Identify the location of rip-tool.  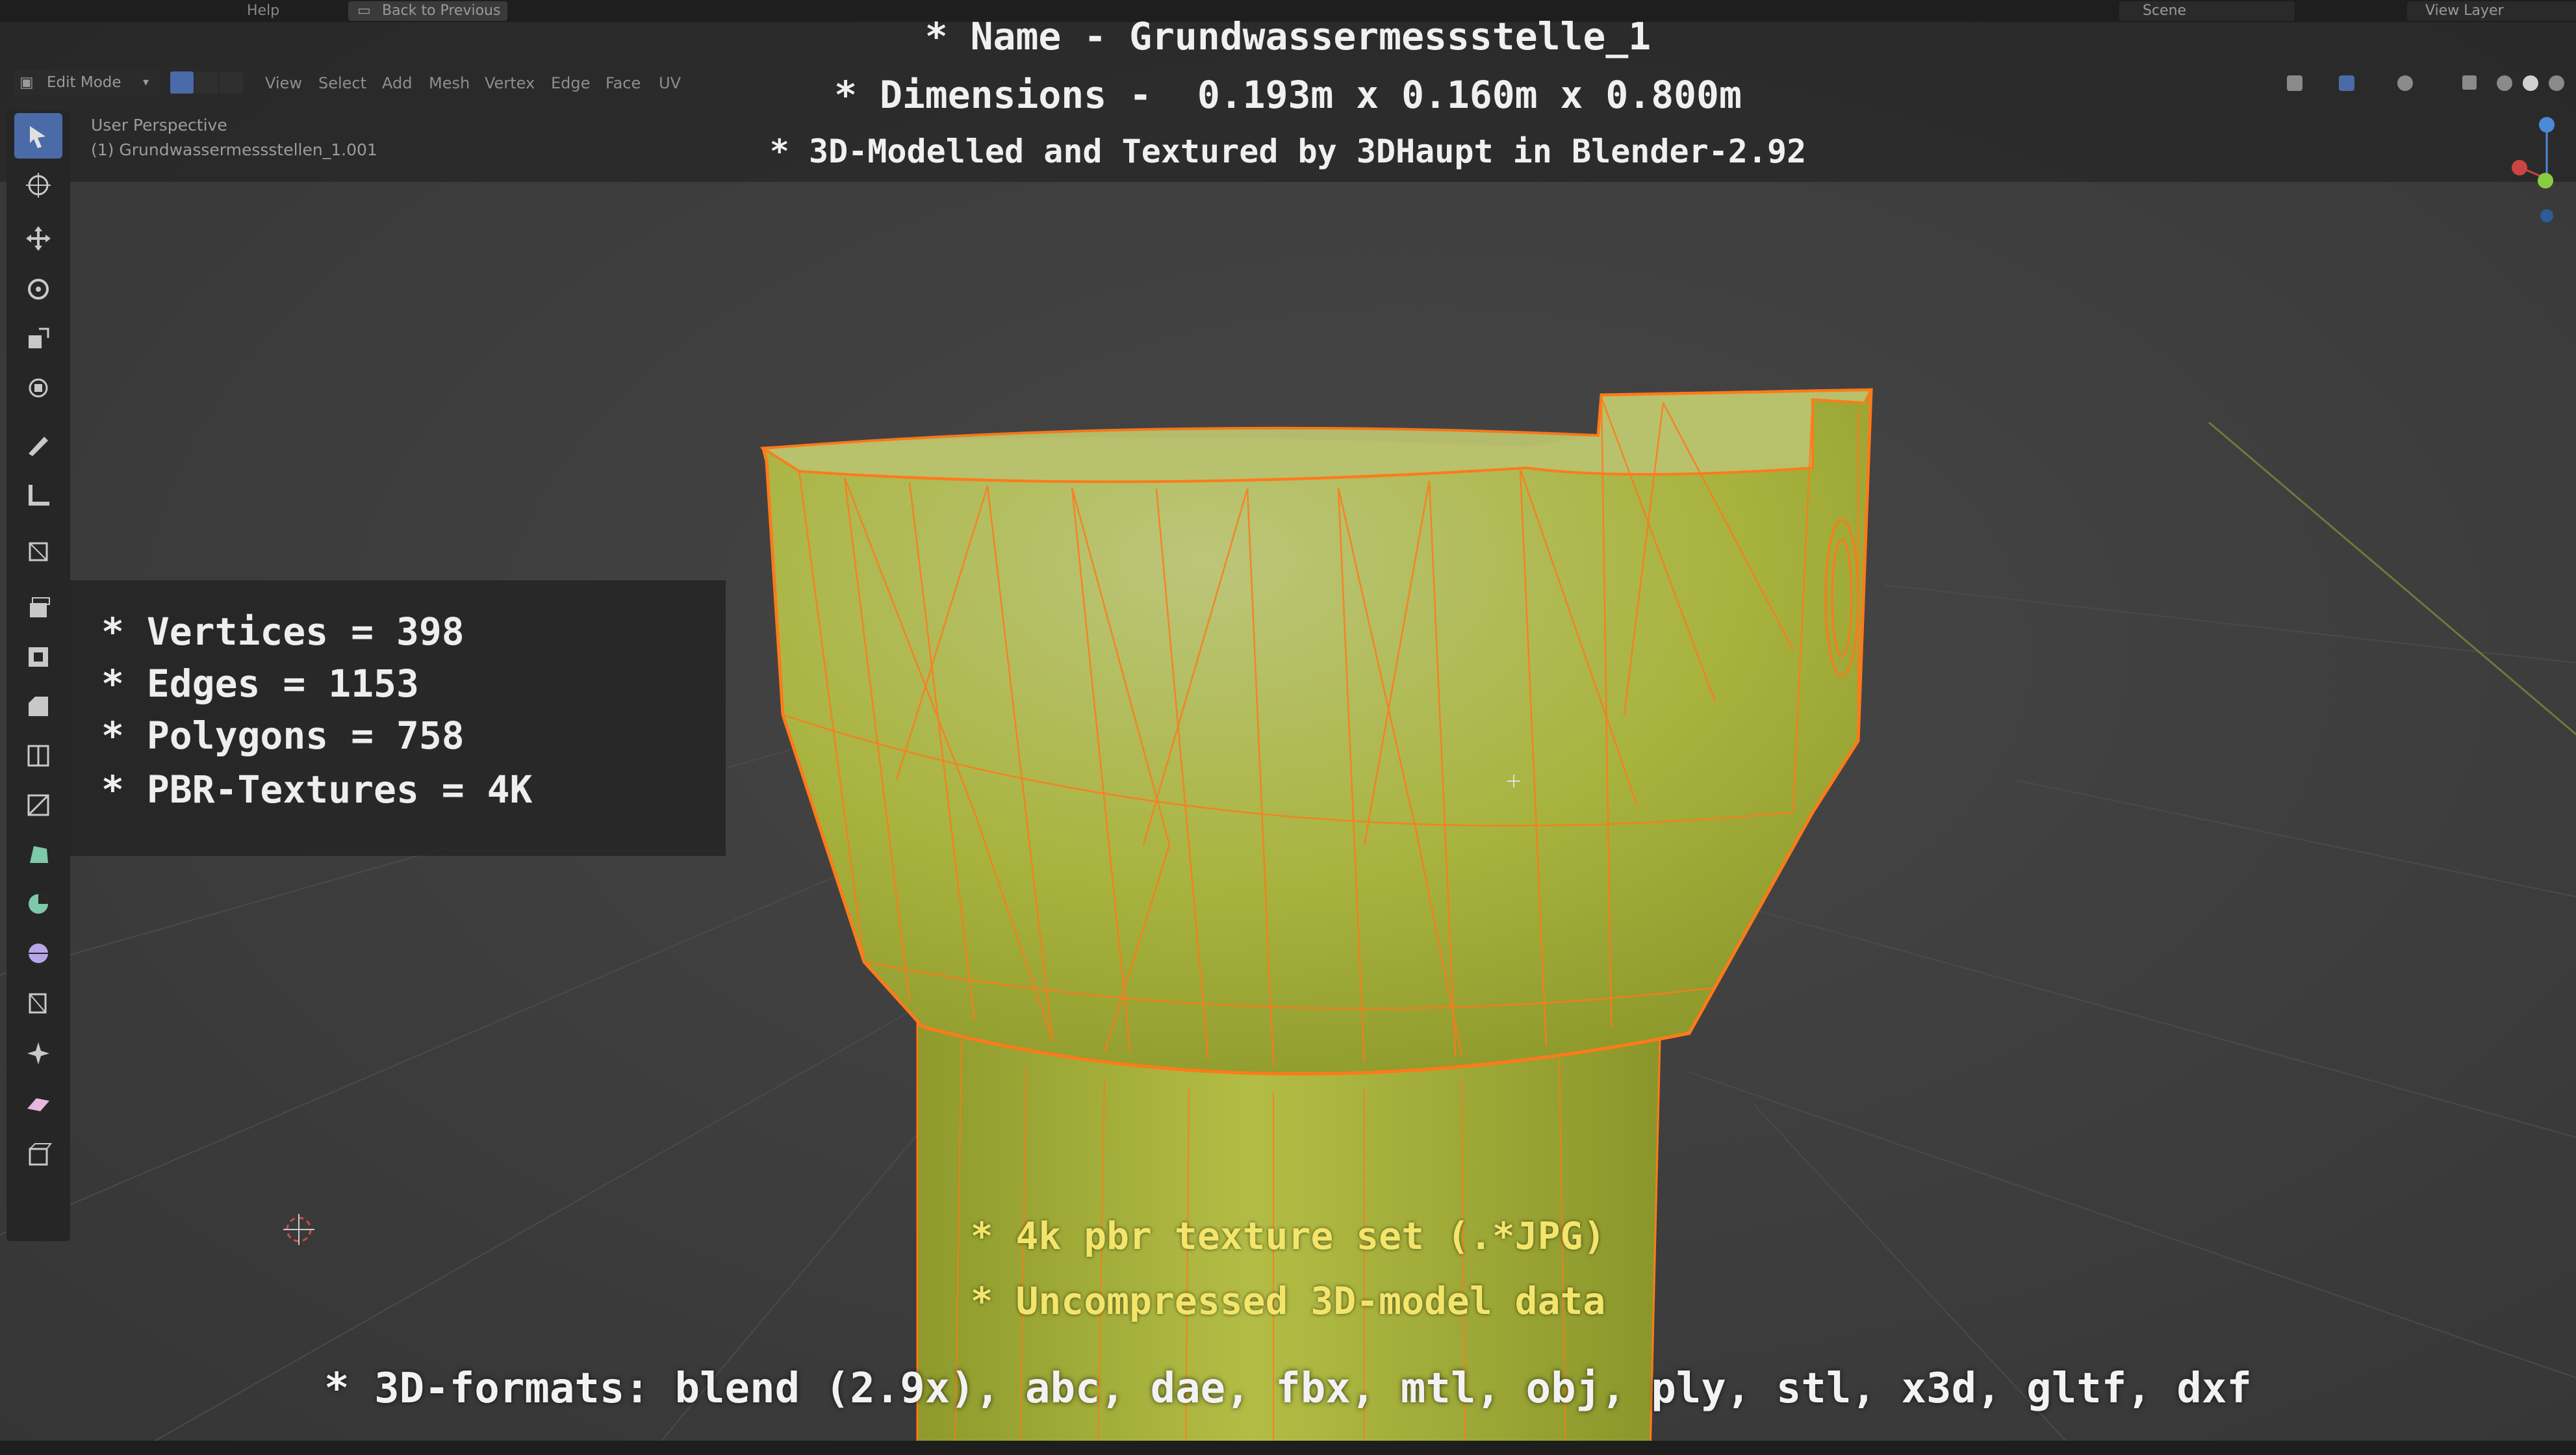
(38, 1155).